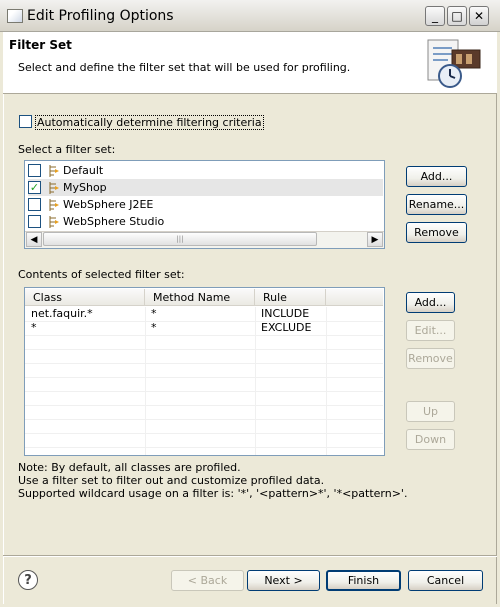 The width and height of the screenshot is (500, 607). Describe the element at coordinates (100, 16) in the screenshot. I see `window-title: Edit Profiling Options` at that location.